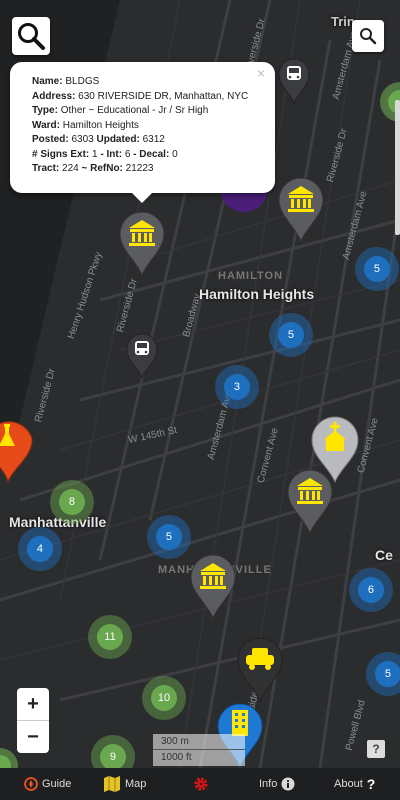  What do you see at coordinates (54, 96) in the screenshot?
I see `popup-address-label: Address:` at bounding box center [54, 96].